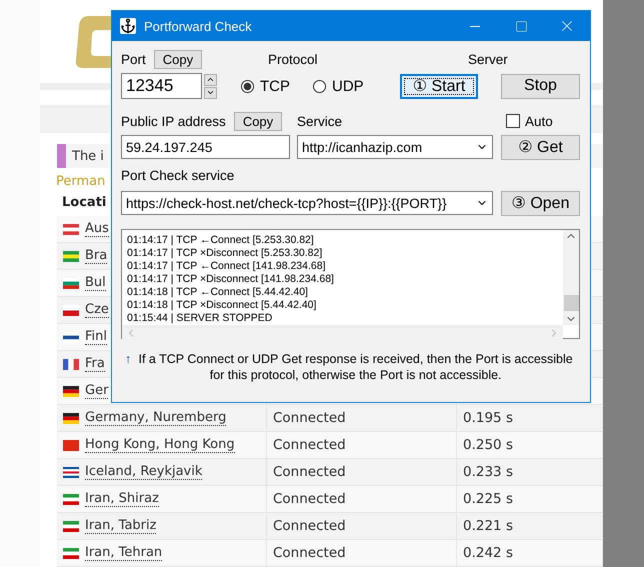  What do you see at coordinates (222, 305) in the screenshot?
I see `log-line: 01:14:18 | TCP ×Disconnect [5.44.42.40]` at bounding box center [222, 305].